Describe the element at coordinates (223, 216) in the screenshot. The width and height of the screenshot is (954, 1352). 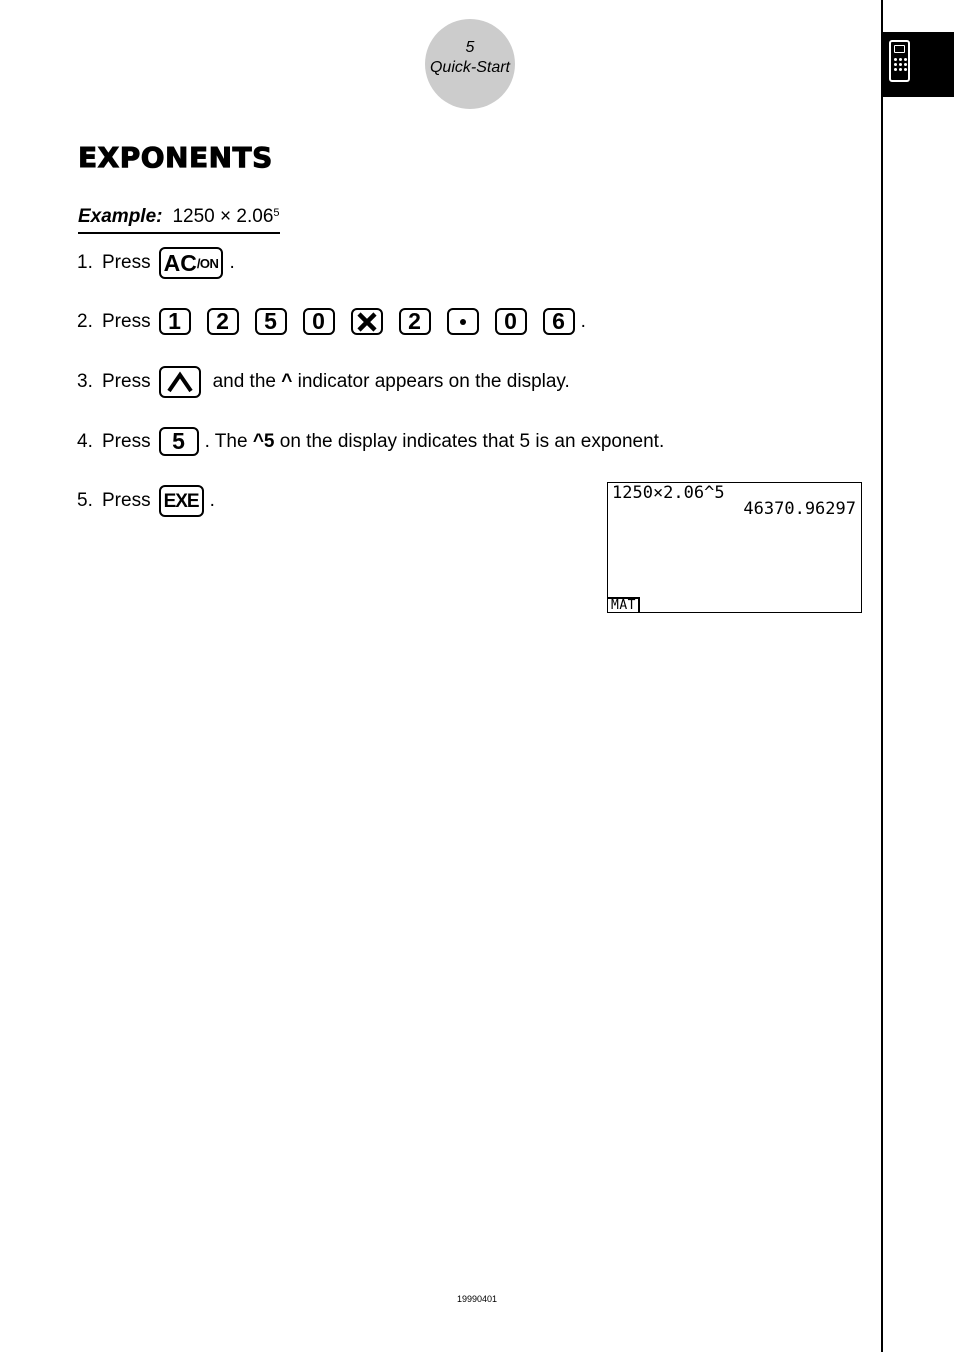
I see `example-expression: 1250 × 2.06` at that location.